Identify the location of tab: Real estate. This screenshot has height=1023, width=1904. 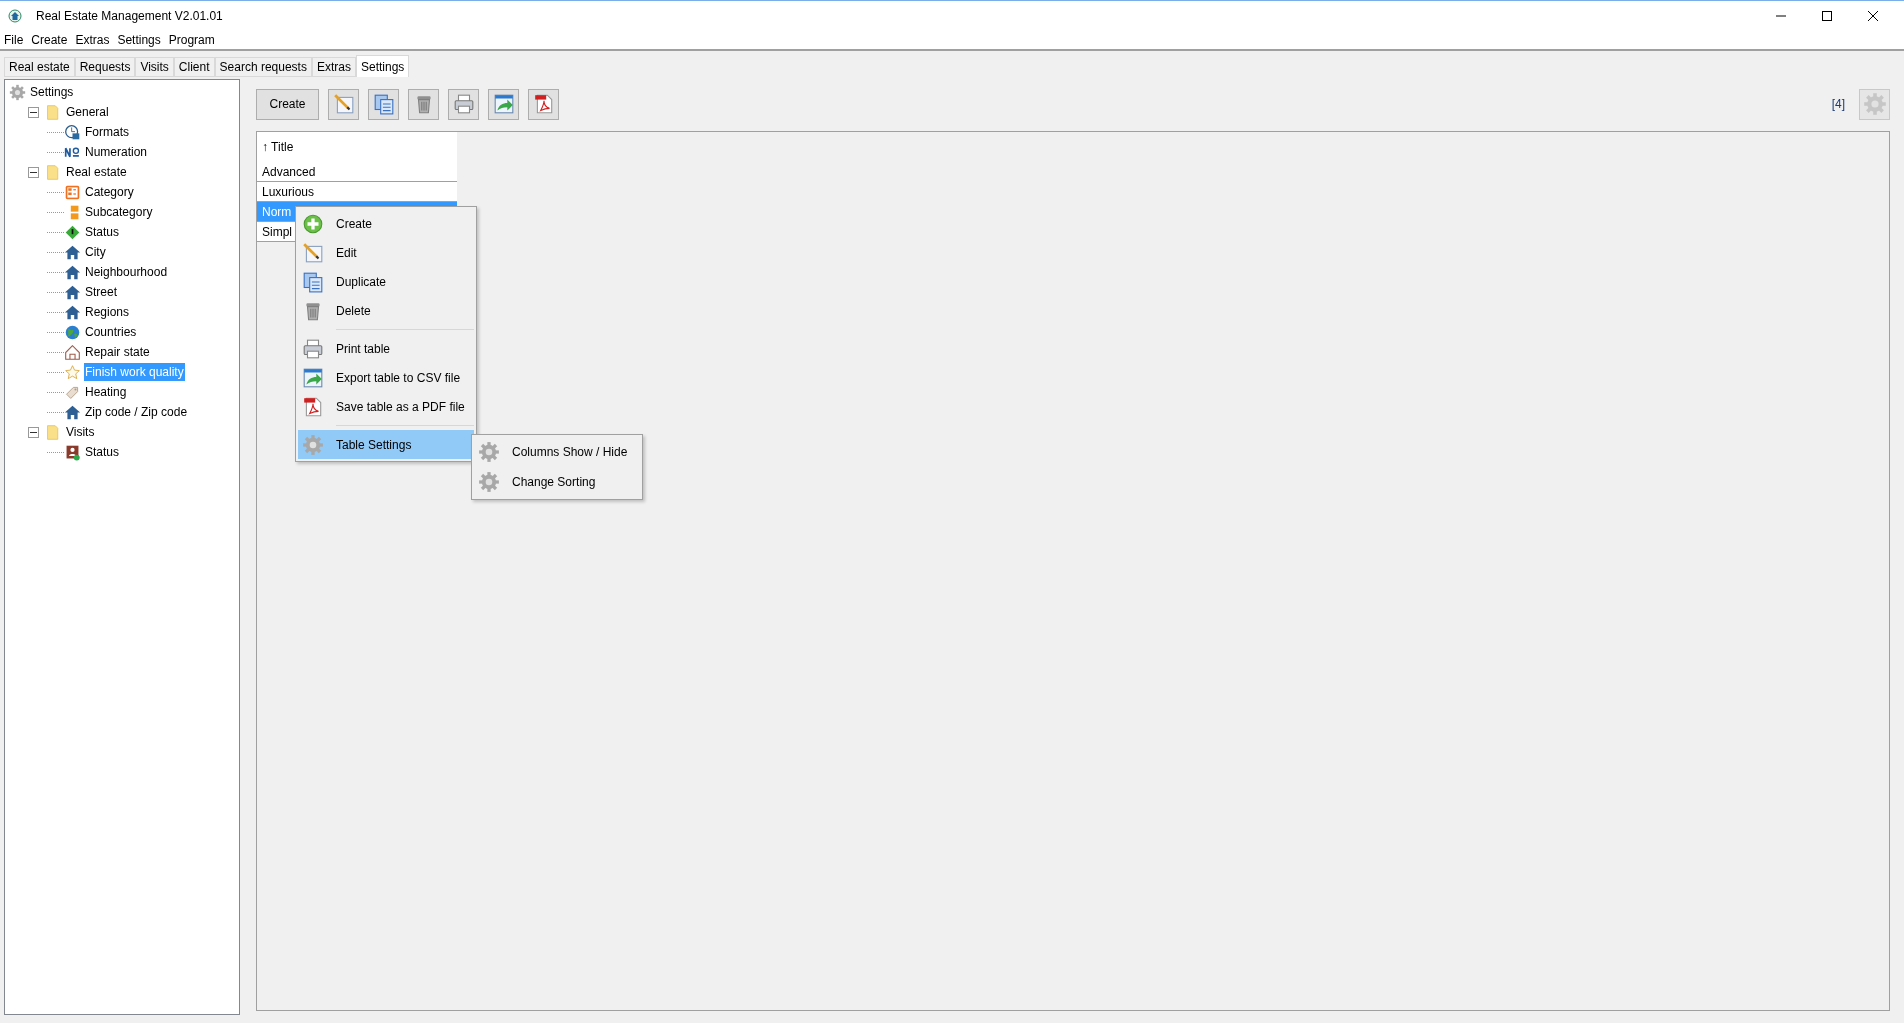
(39, 67).